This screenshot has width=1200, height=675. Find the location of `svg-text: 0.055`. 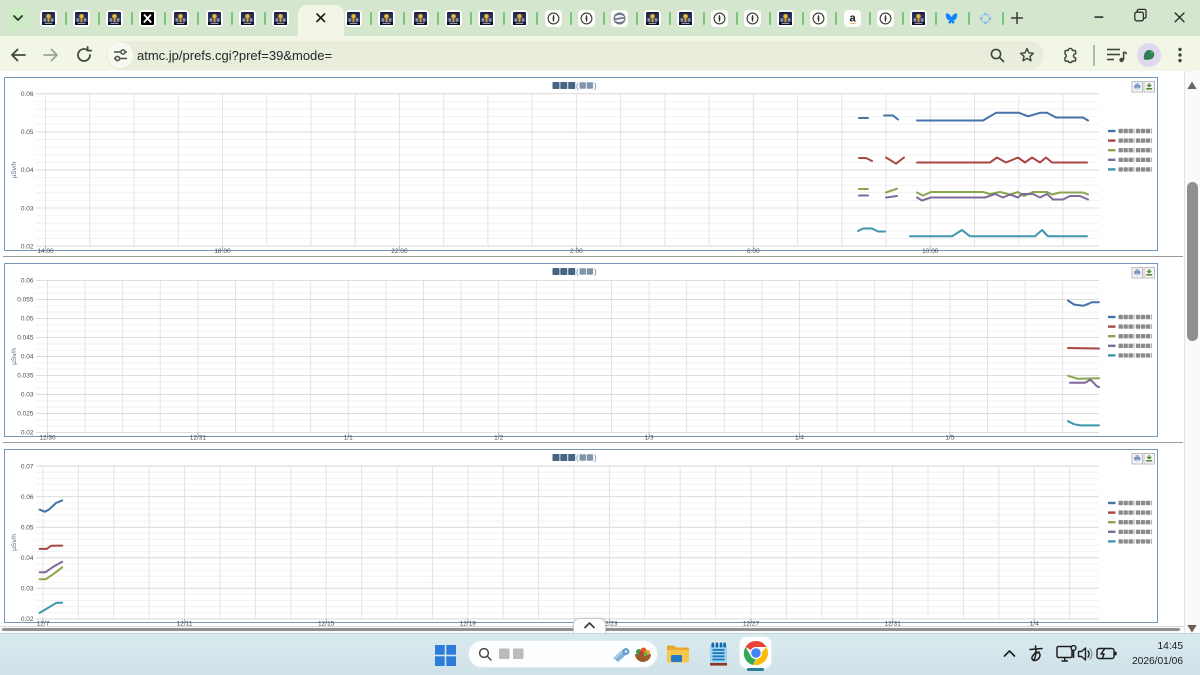

svg-text: 0.055 is located at coordinates (25, 300).